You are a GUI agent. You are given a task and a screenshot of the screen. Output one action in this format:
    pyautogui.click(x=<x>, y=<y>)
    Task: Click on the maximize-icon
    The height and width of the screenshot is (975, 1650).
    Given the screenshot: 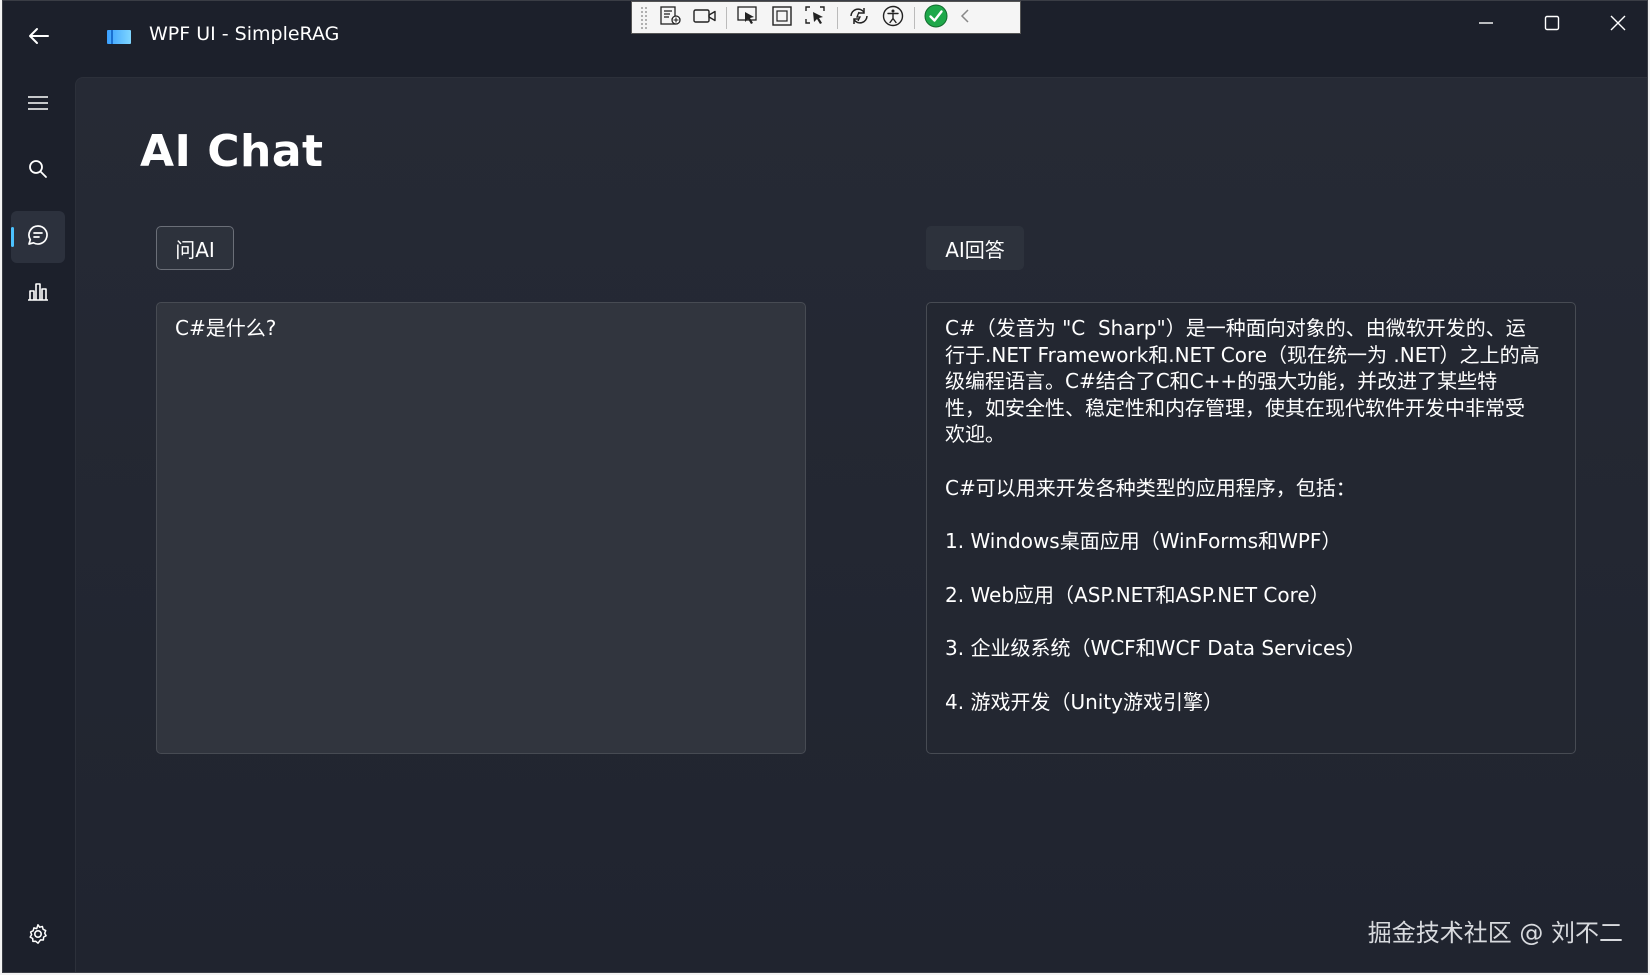 What is the action you would take?
    pyautogui.click(x=1552, y=25)
    